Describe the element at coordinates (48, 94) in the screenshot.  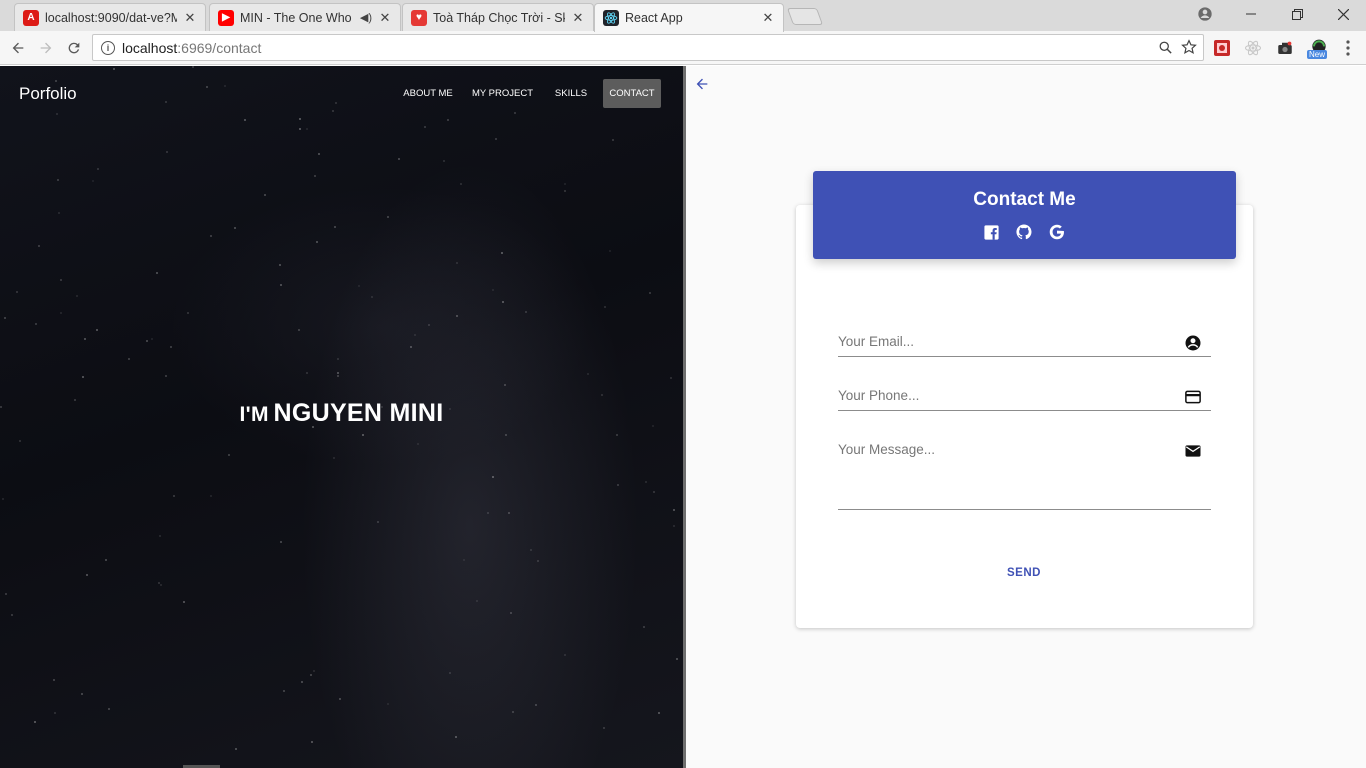
I see `brand-logo: Porfolio` at that location.